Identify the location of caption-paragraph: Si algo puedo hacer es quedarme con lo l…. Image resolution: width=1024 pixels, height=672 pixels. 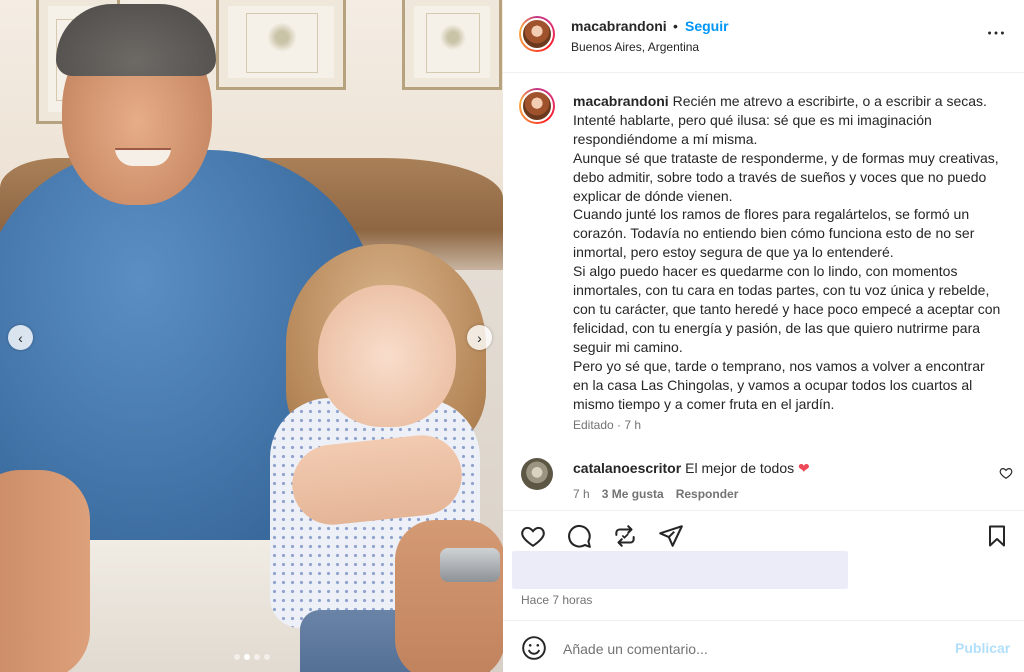
(787, 309).